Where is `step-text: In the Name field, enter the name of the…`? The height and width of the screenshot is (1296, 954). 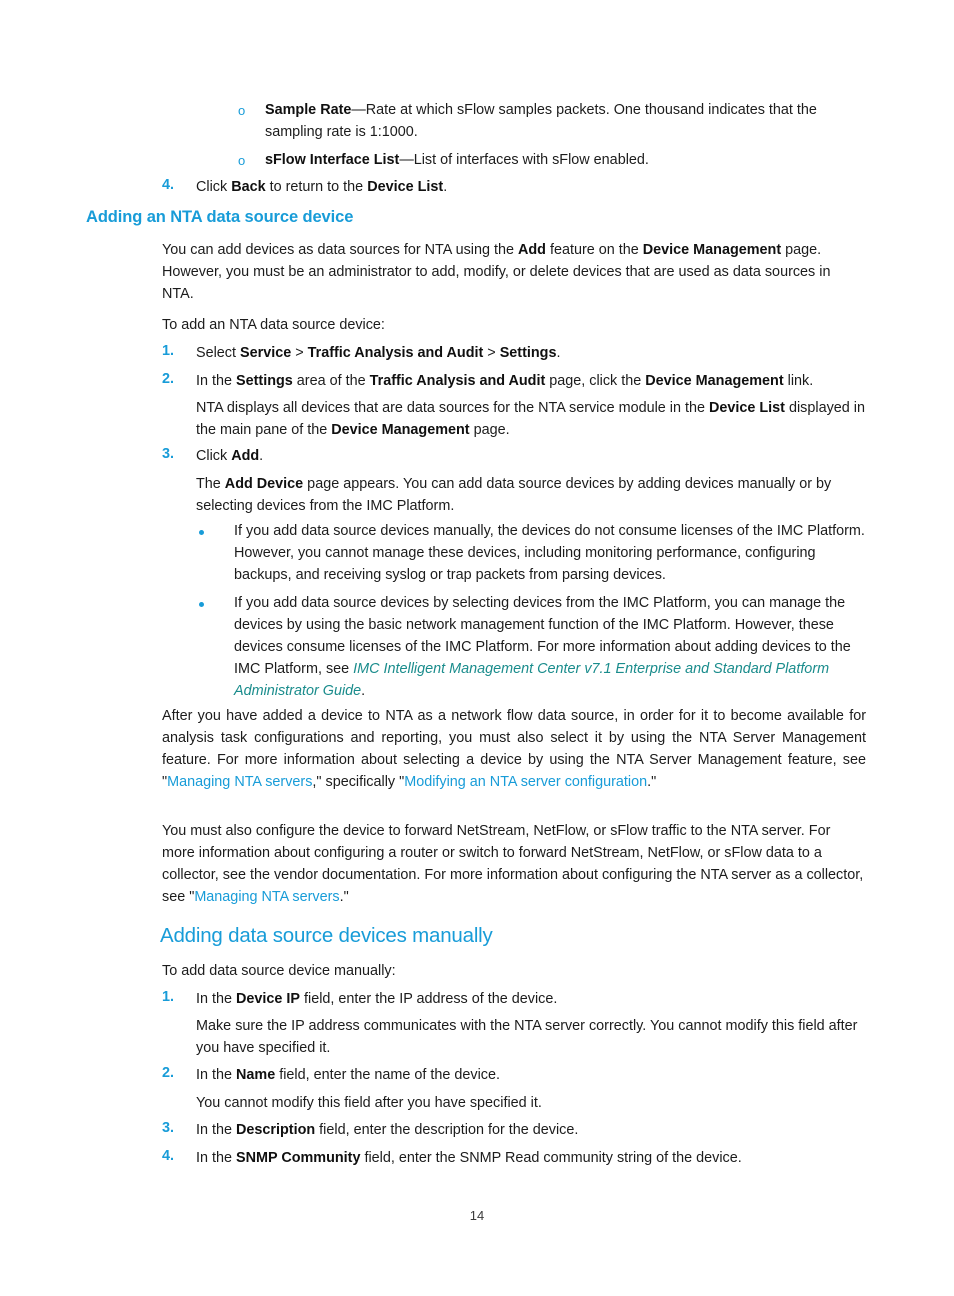
step-text: In the Name field, enter the name of the… is located at coordinates (531, 1076).